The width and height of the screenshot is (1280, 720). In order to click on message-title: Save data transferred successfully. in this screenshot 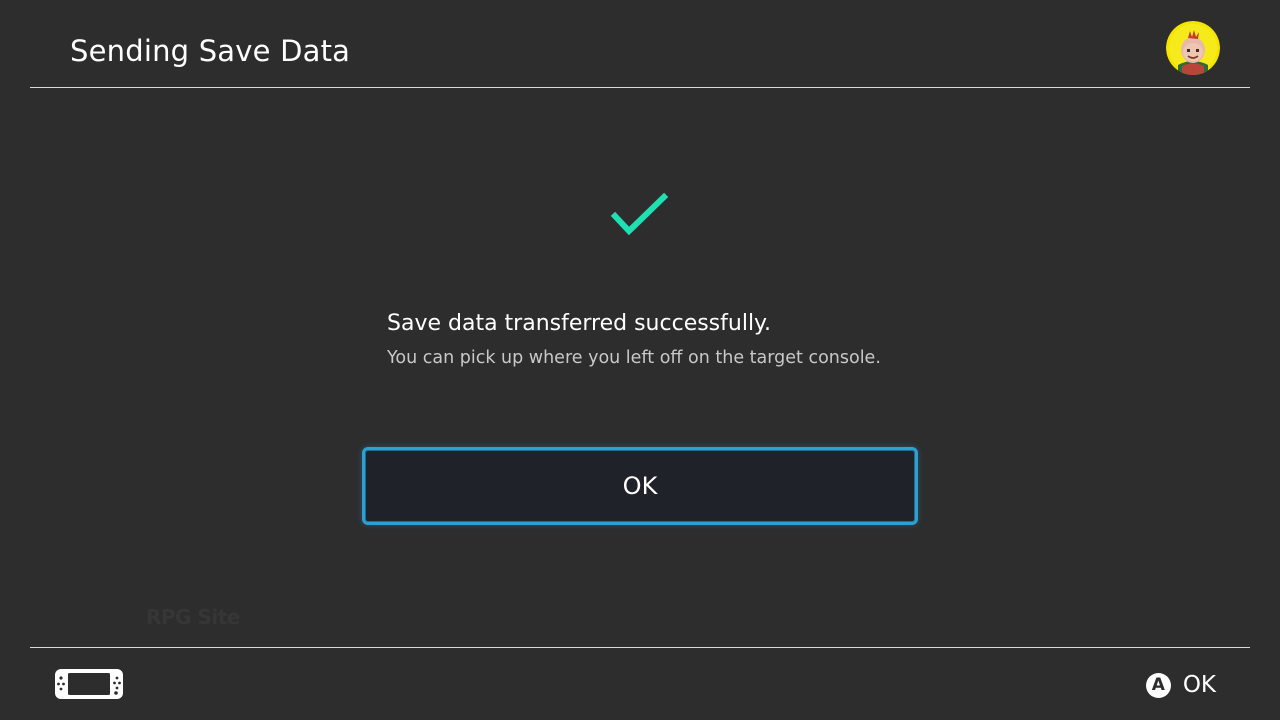, I will do `click(579, 323)`.